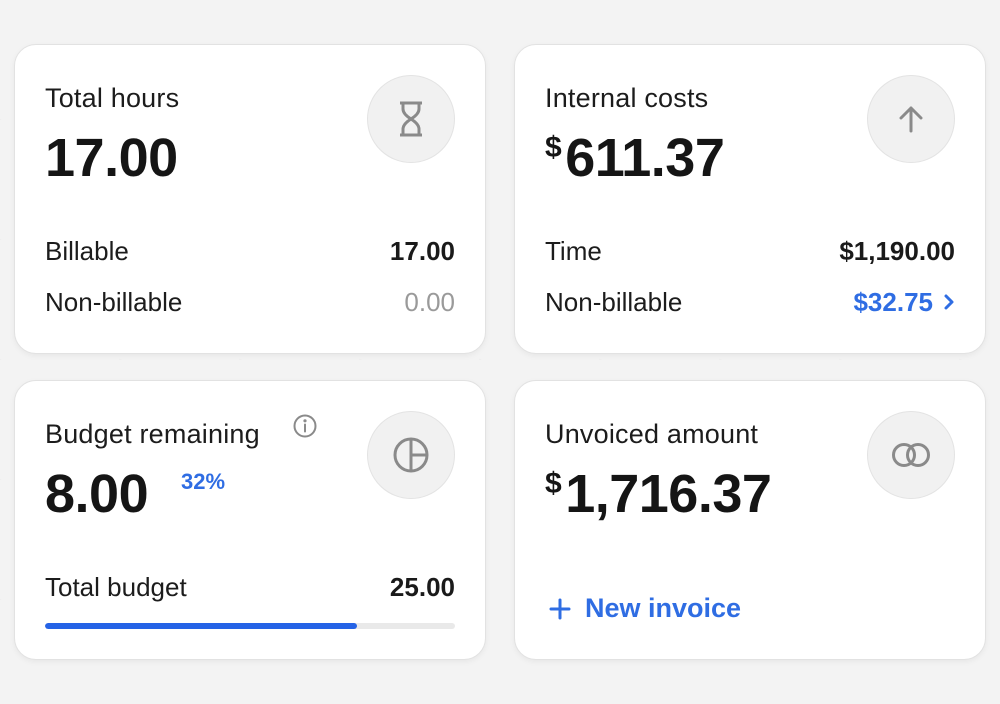 This screenshot has height=704, width=1000. Describe the element at coordinates (422, 250) in the screenshot. I see `billable-value: 17.00` at that location.